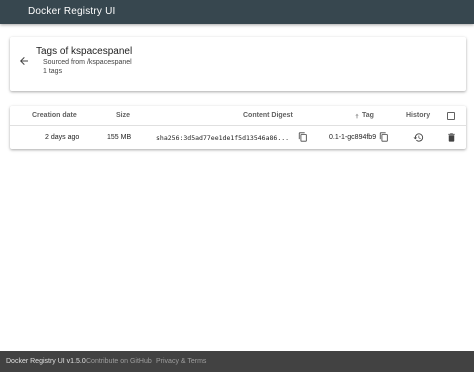  Describe the element at coordinates (123, 115) in the screenshot. I see `header-size: Size` at that location.